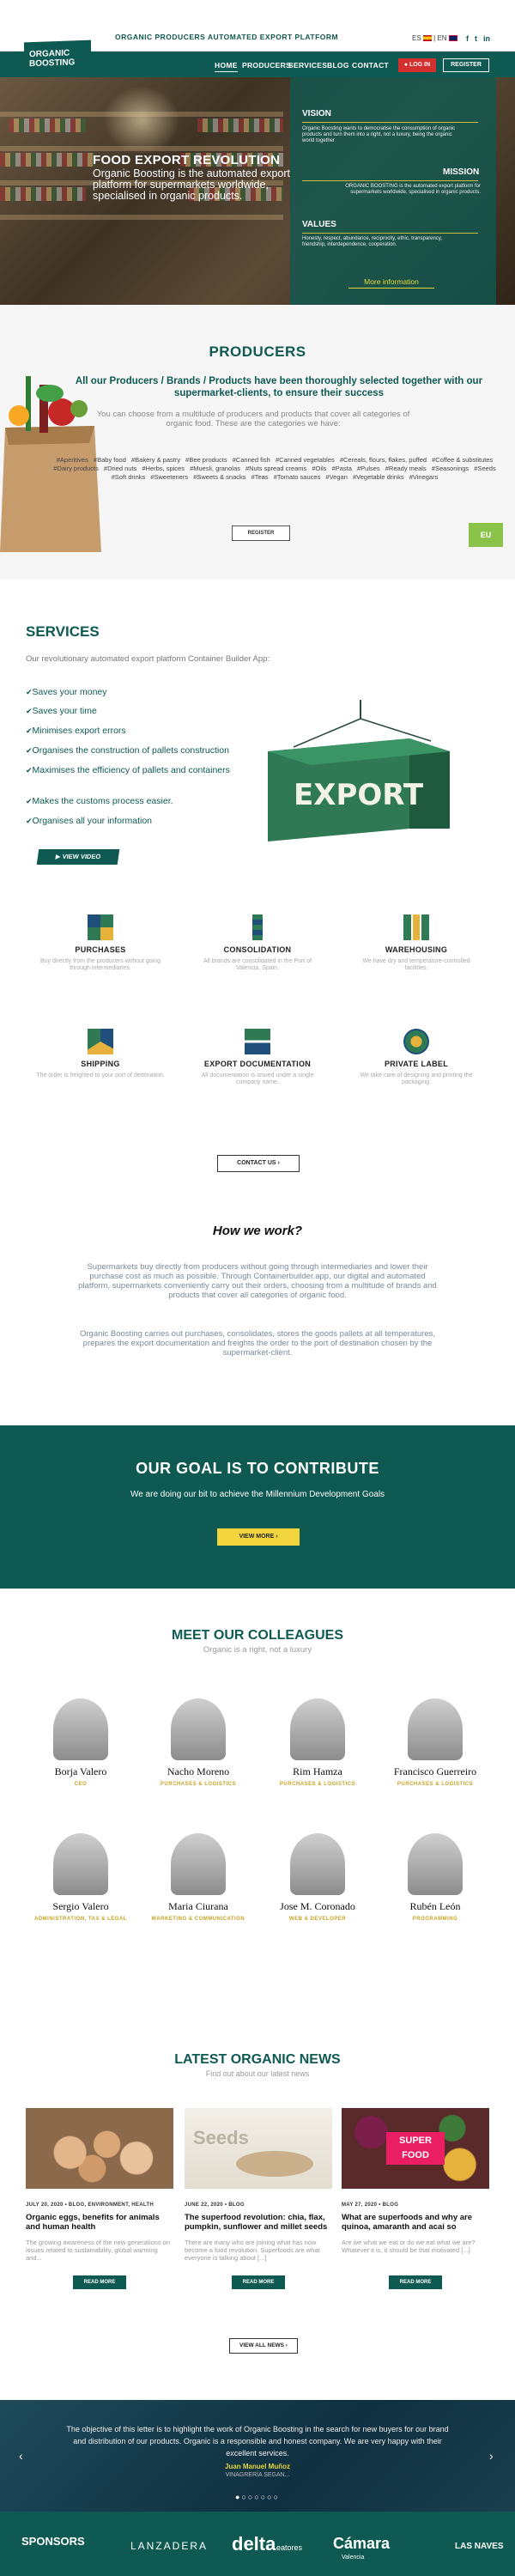 Image resolution: width=515 pixels, height=2576 pixels. What do you see at coordinates (100, 927) in the screenshot?
I see `shopping-icon` at bounding box center [100, 927].